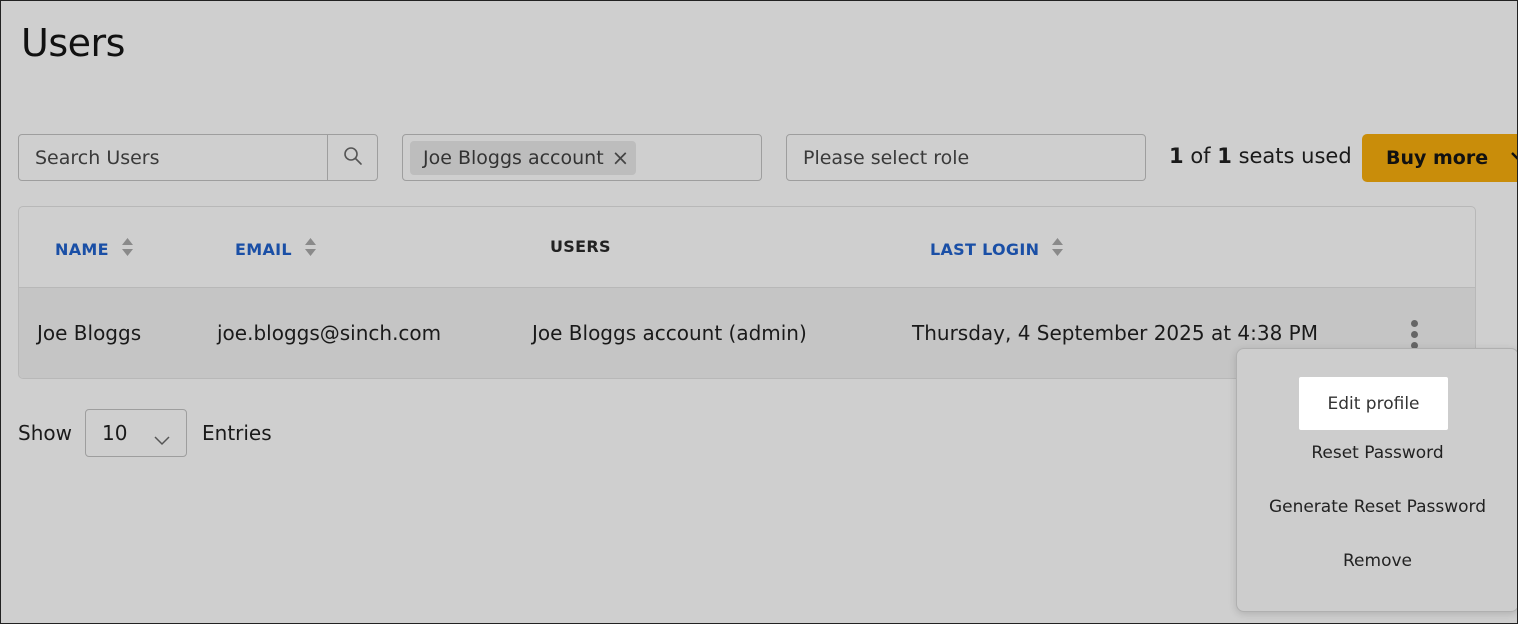  Describe the element at coordinates (263, 249) in the screenshot. I see `column-header-email-label: EMAIL` at that location.